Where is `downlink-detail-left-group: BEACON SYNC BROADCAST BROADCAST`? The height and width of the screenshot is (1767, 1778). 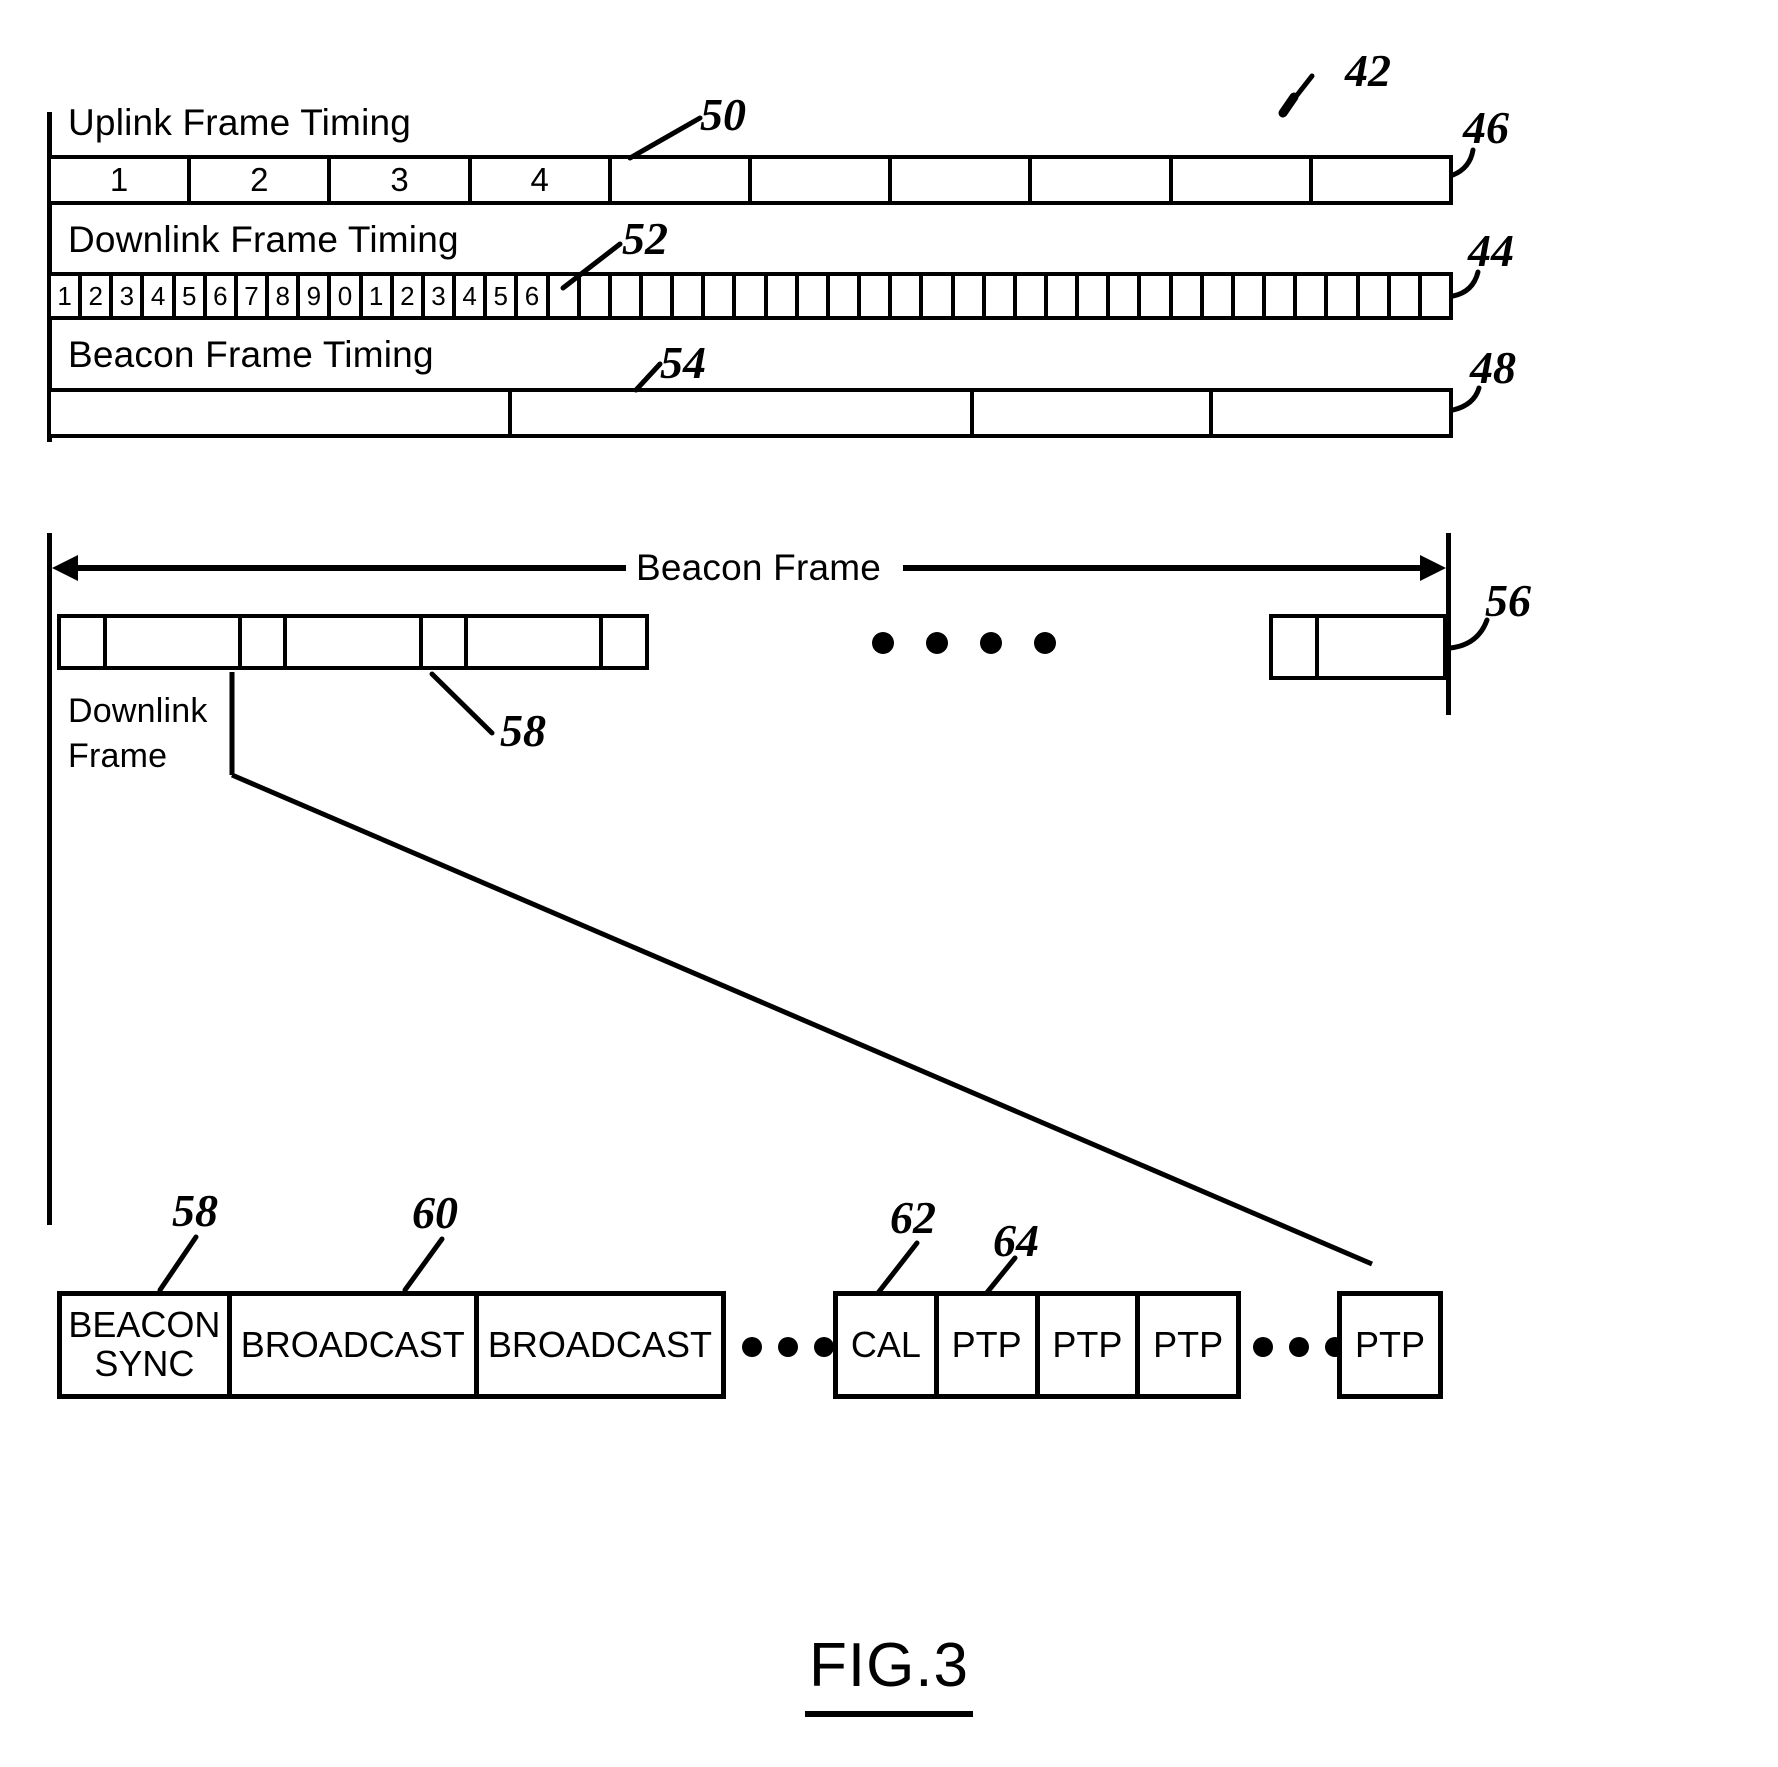 downlink-detail-left-group: BEACON SYNC BROADCAST BROADCAST is located at coordinates (391, 1345).